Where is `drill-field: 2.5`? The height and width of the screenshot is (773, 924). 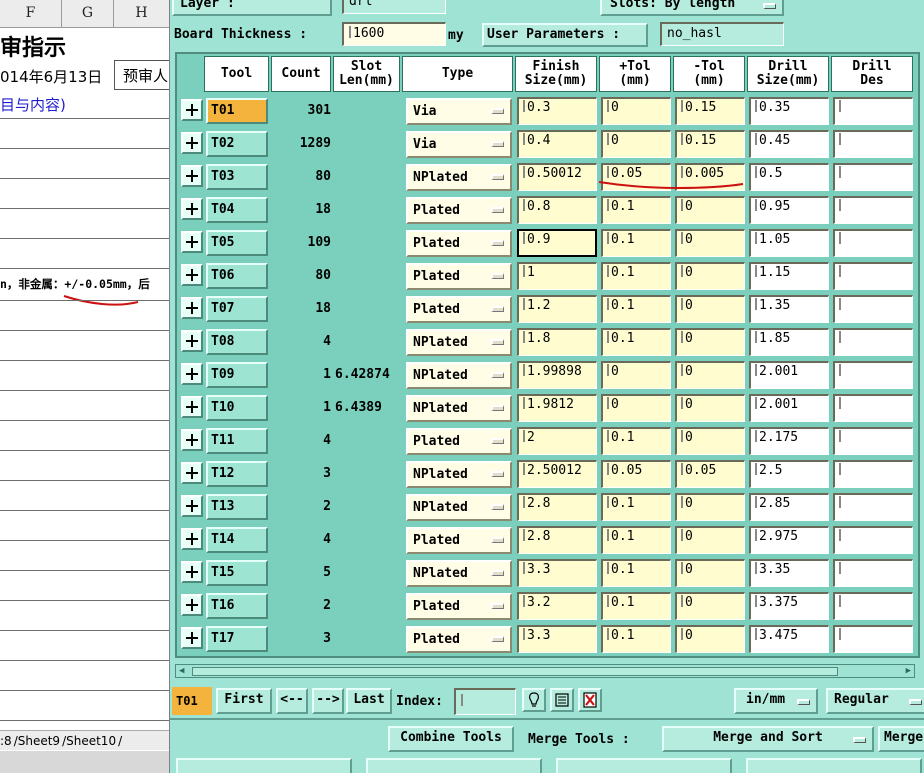
drill-field: 2.5 is located at coordinates (789, 474).